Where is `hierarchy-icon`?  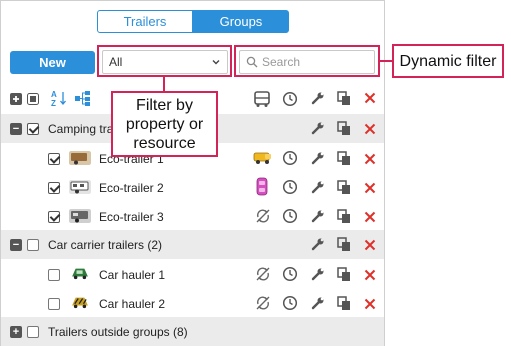
hierarchy-icon is located at coordinates (83, 98).